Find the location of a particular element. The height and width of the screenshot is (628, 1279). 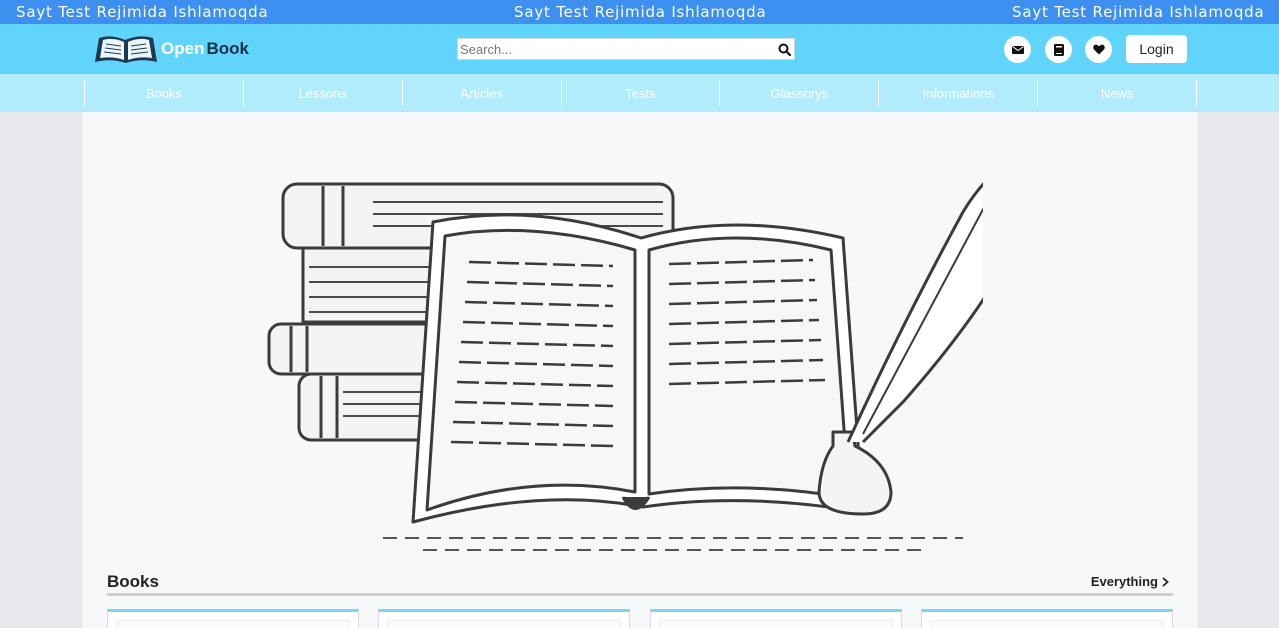

book-icon is located at coordinates (1058, 49).